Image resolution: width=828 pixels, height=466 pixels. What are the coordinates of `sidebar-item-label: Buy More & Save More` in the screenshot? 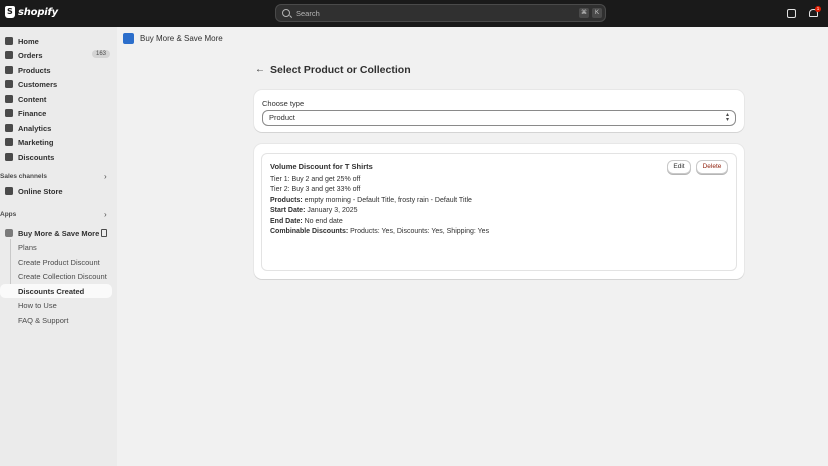 It's located at (59, 233).